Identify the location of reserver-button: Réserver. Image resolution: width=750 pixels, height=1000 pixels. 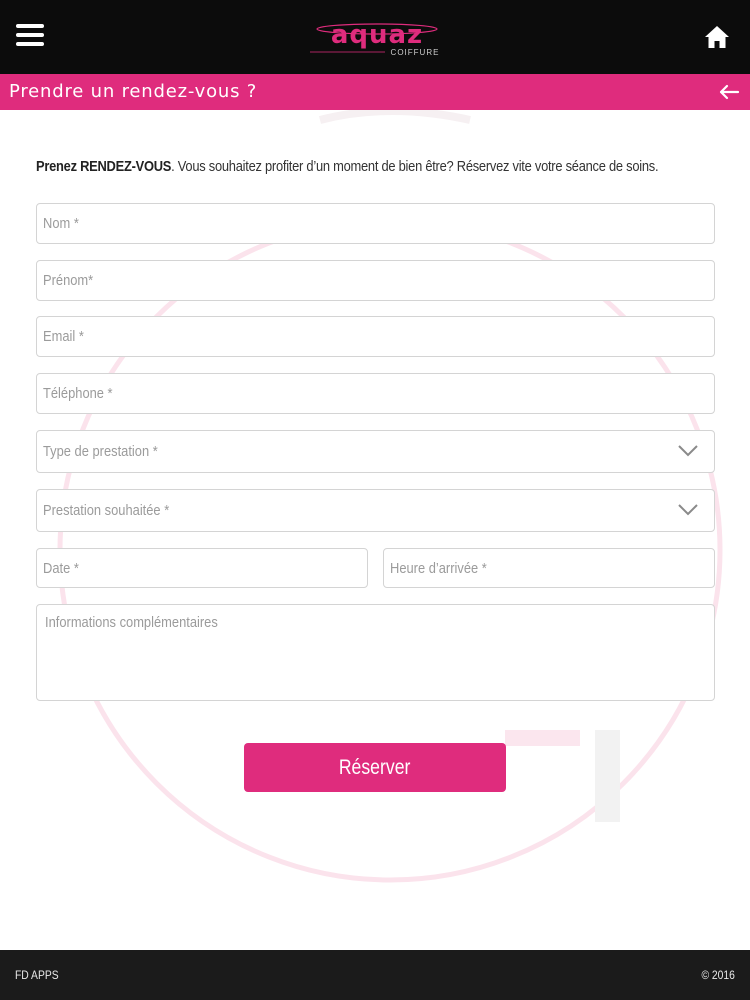
(375, 767).